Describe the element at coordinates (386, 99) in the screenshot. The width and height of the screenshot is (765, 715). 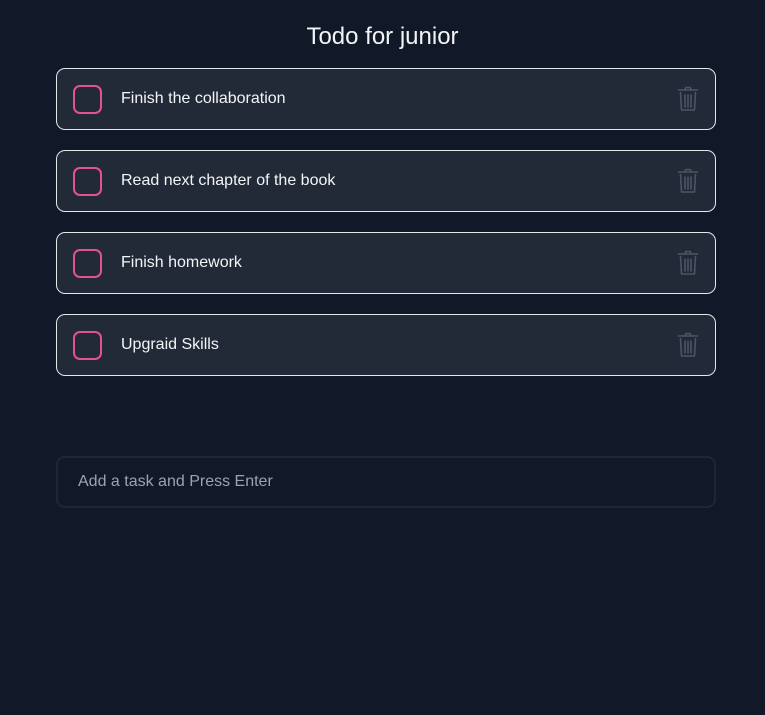
I see `todo-item: Finish the collaboration` at that location.